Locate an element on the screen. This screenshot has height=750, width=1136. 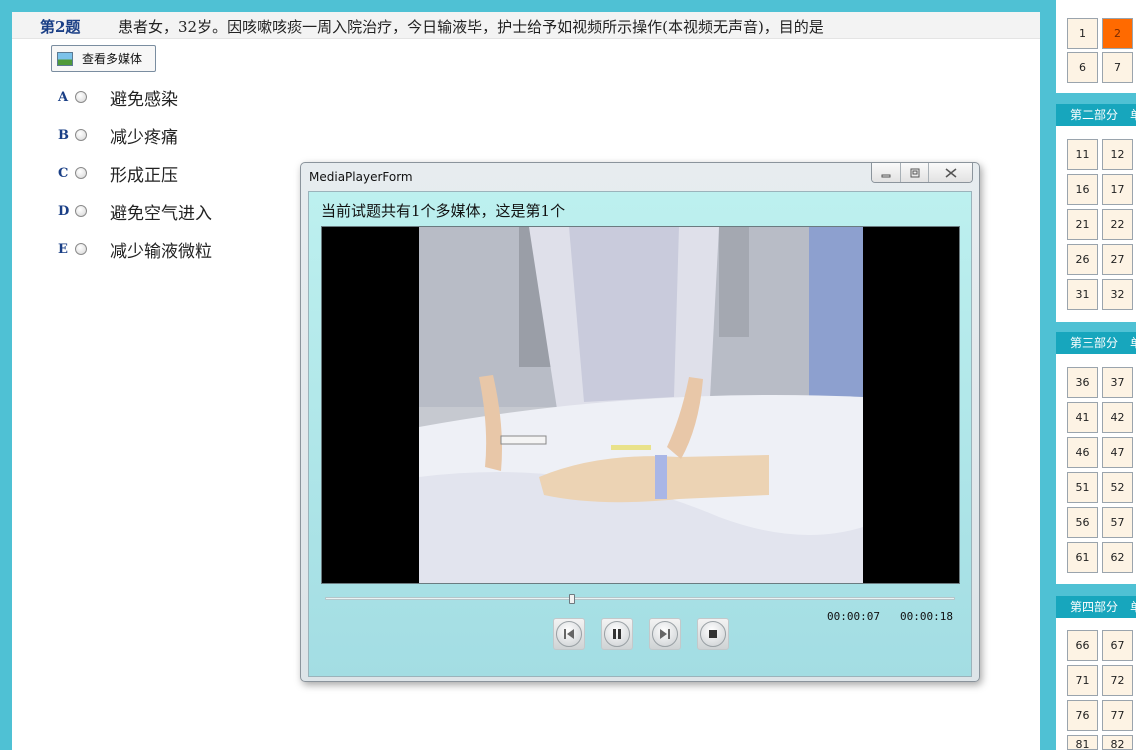
question-nav-button: 11 is located at coordinates (1082, 154).